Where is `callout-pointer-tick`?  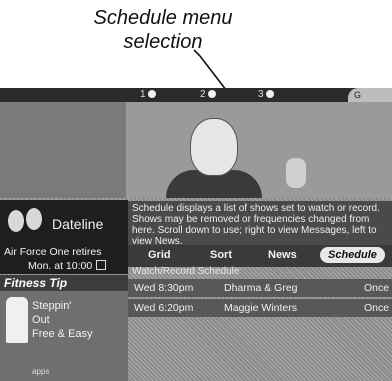 callout-pointer-tick is located at coordinates (197, 53).